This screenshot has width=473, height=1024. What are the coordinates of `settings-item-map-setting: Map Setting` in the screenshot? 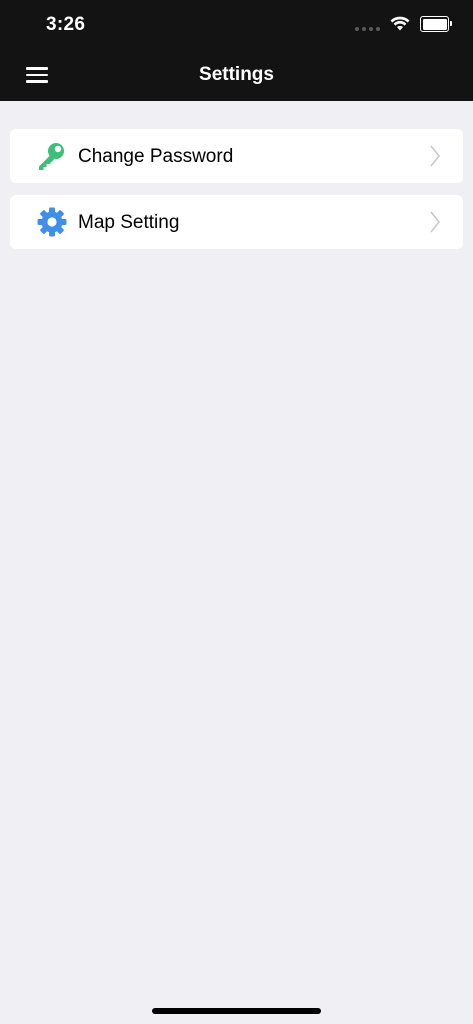 It's located at (236, 222).